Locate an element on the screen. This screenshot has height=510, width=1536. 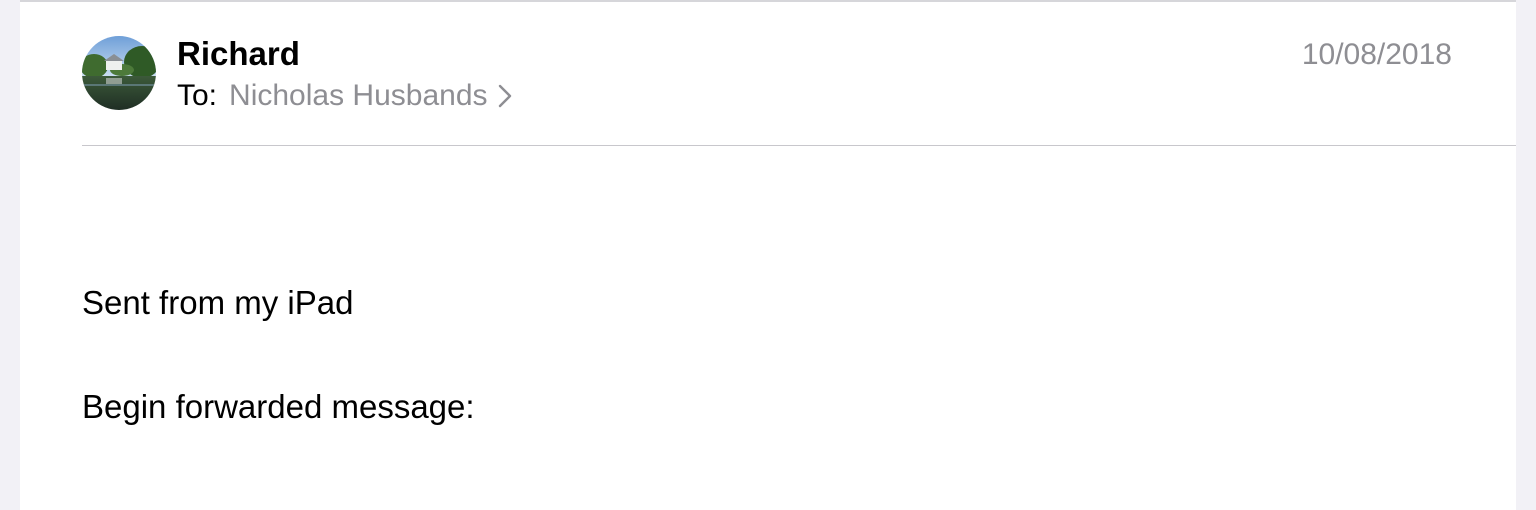
top-border is located at coordinates (768, 1).